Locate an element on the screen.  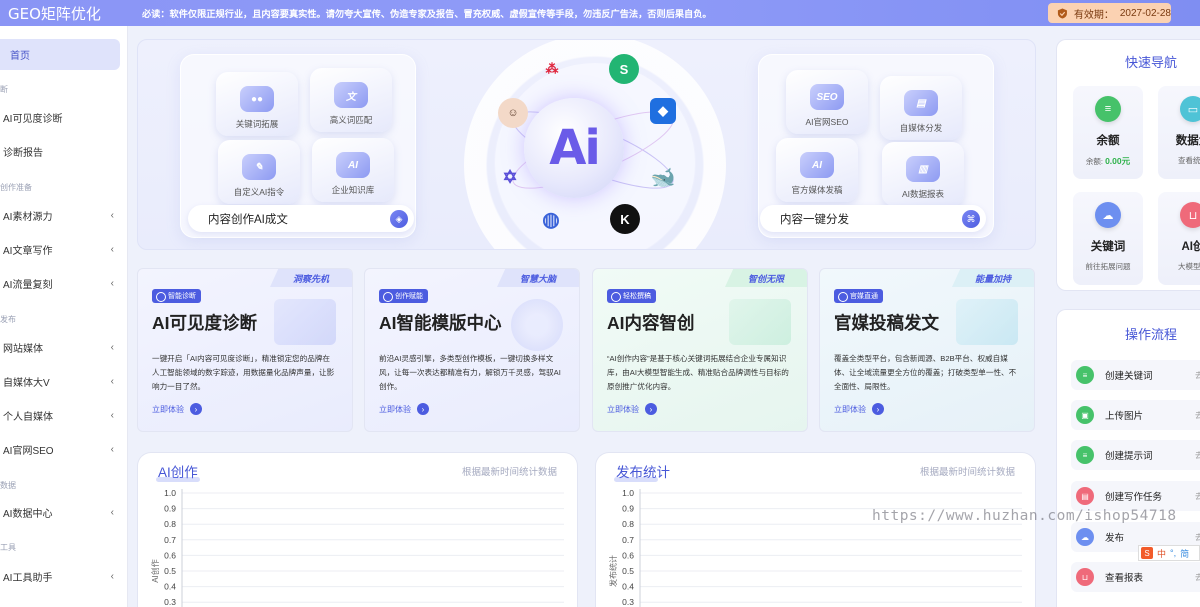
sidebar-item-home: 首页 is located at coordinates (60, 54).